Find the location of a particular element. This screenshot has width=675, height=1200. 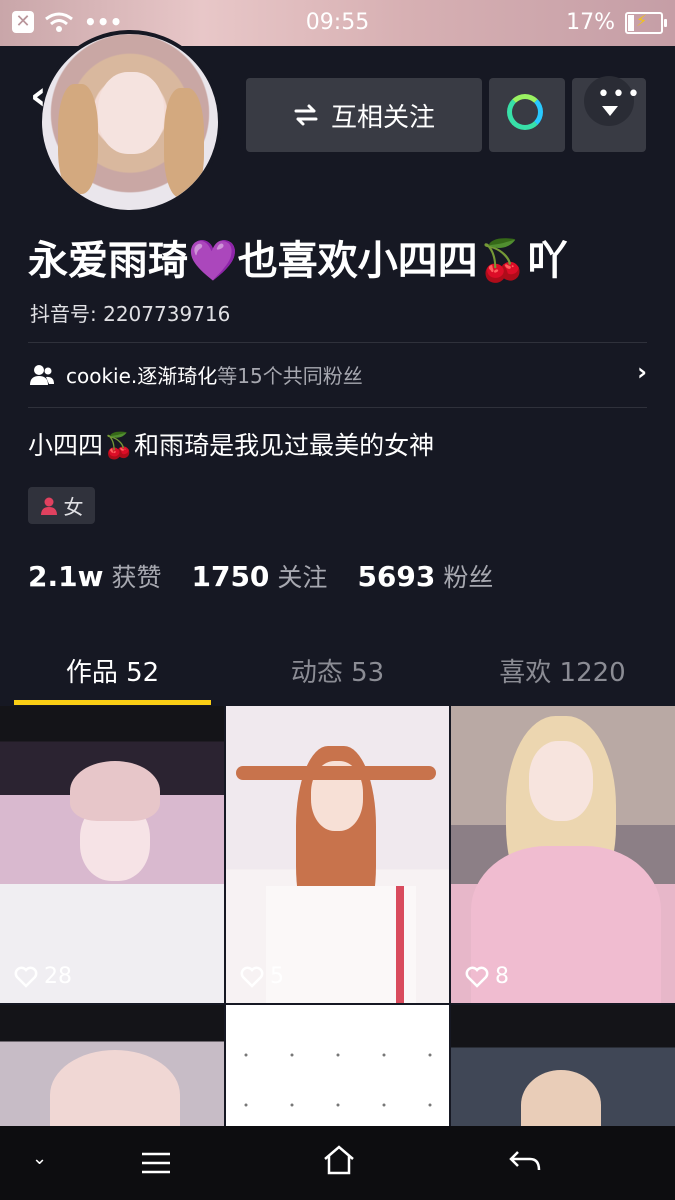

message-button is located at coordinates (527, 115).